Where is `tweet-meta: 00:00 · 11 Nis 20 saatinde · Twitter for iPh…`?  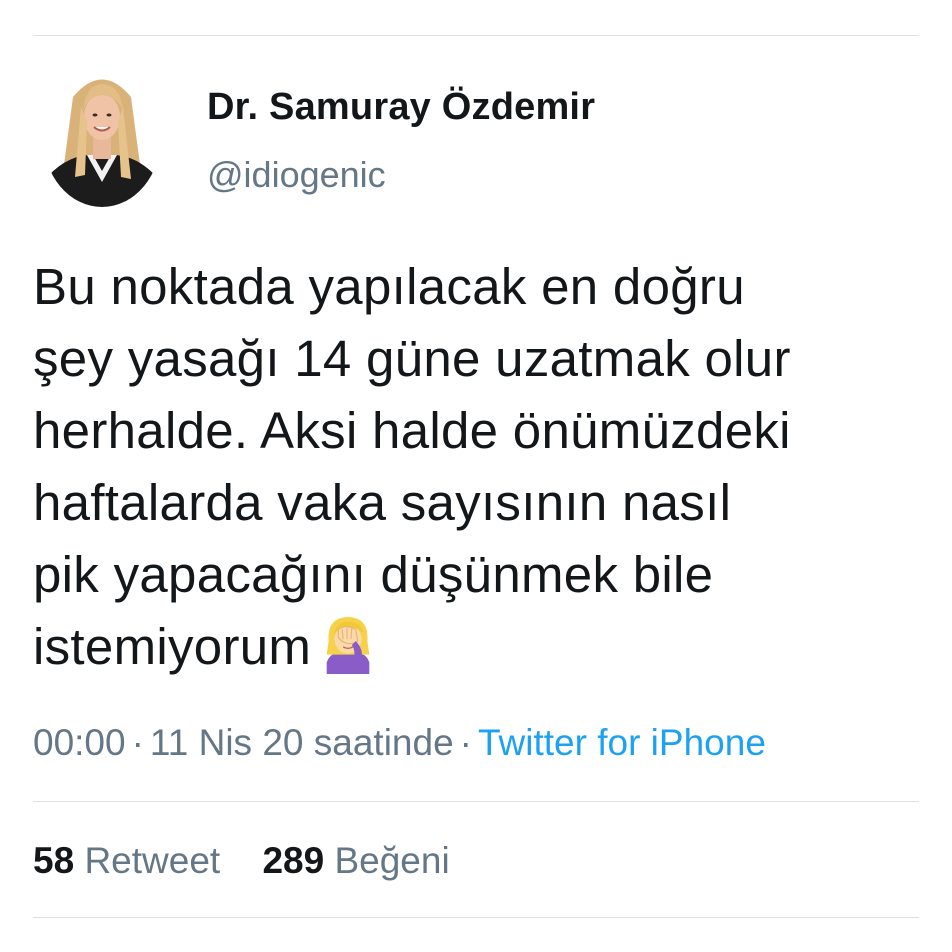
tweet-meta: 00:00 · 11 Nis 20 saatinde · Twitter for iPh… is located at coordinates (399, 743).